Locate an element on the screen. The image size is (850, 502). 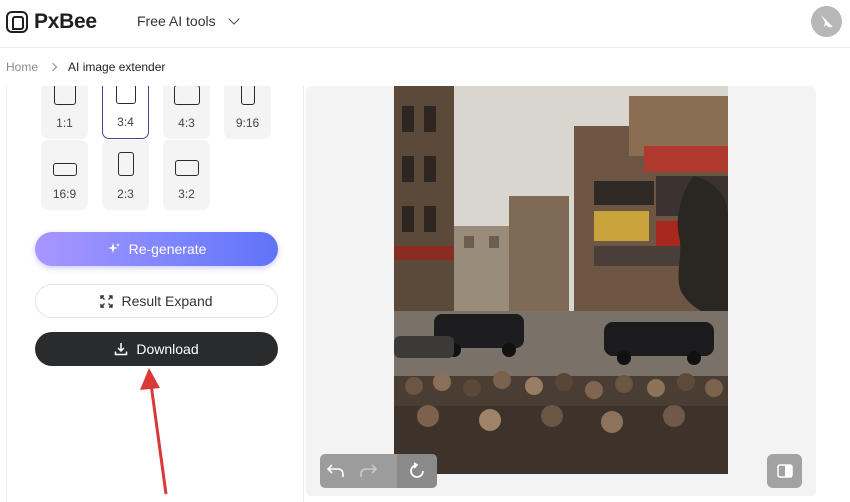
breadcrumb-home-link: Home is located at coordinates (22, 67).